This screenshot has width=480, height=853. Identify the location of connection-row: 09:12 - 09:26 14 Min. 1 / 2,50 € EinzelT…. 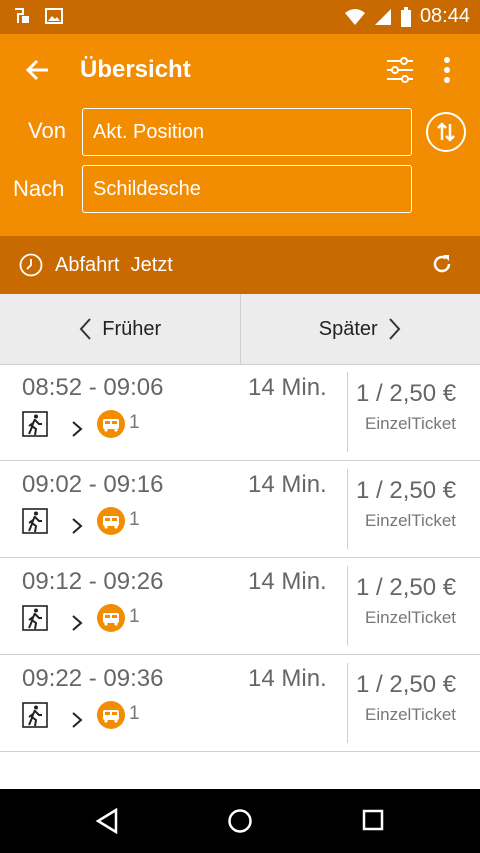
(240, 606).